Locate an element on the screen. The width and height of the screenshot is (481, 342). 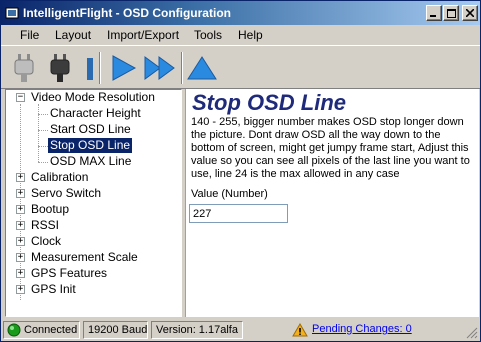
tree-node-label: Measurement Scale is located at coordinates (84, 257).